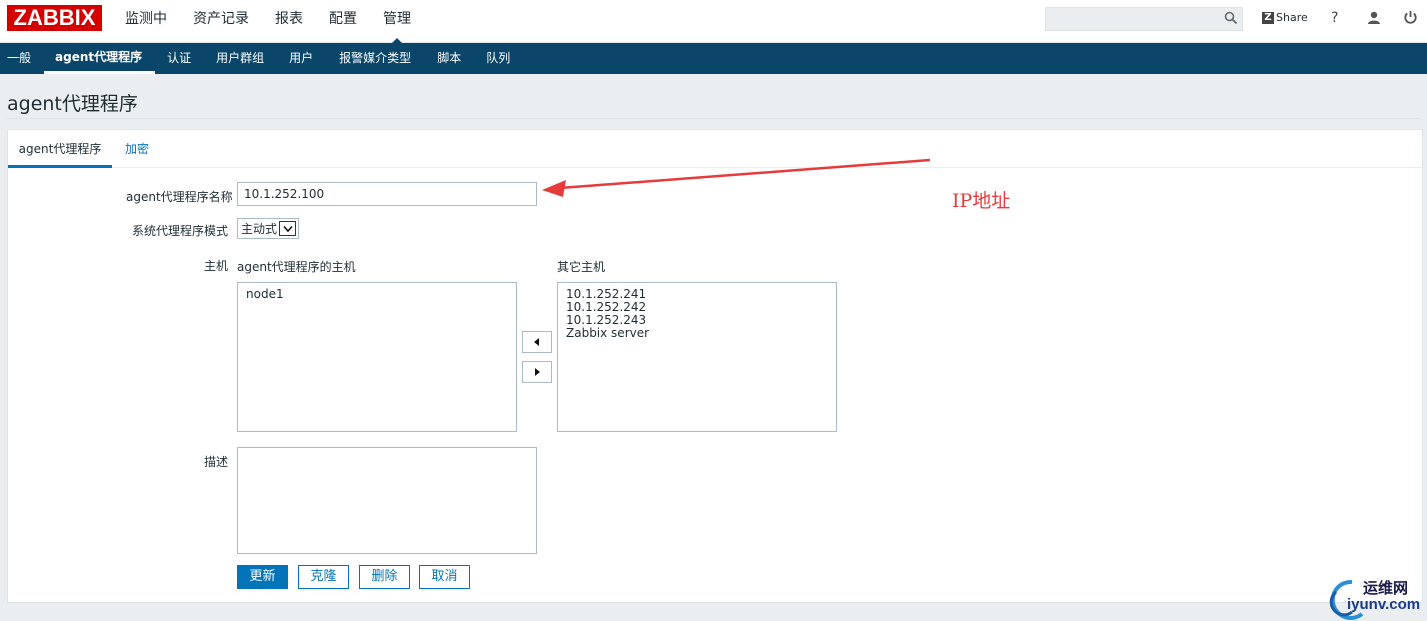 This screenshot has width=1427, height=621. Describe the element at coordinates (387, 194) in the screenshot. I see `proxy-name-field: 10.1.252.100` at that location.